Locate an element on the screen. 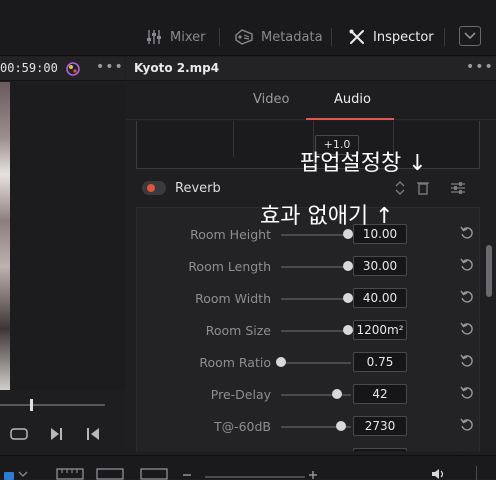 This screenshot has width=496, height=480. tab-audio: Audio is located at coordinates (352, 99).